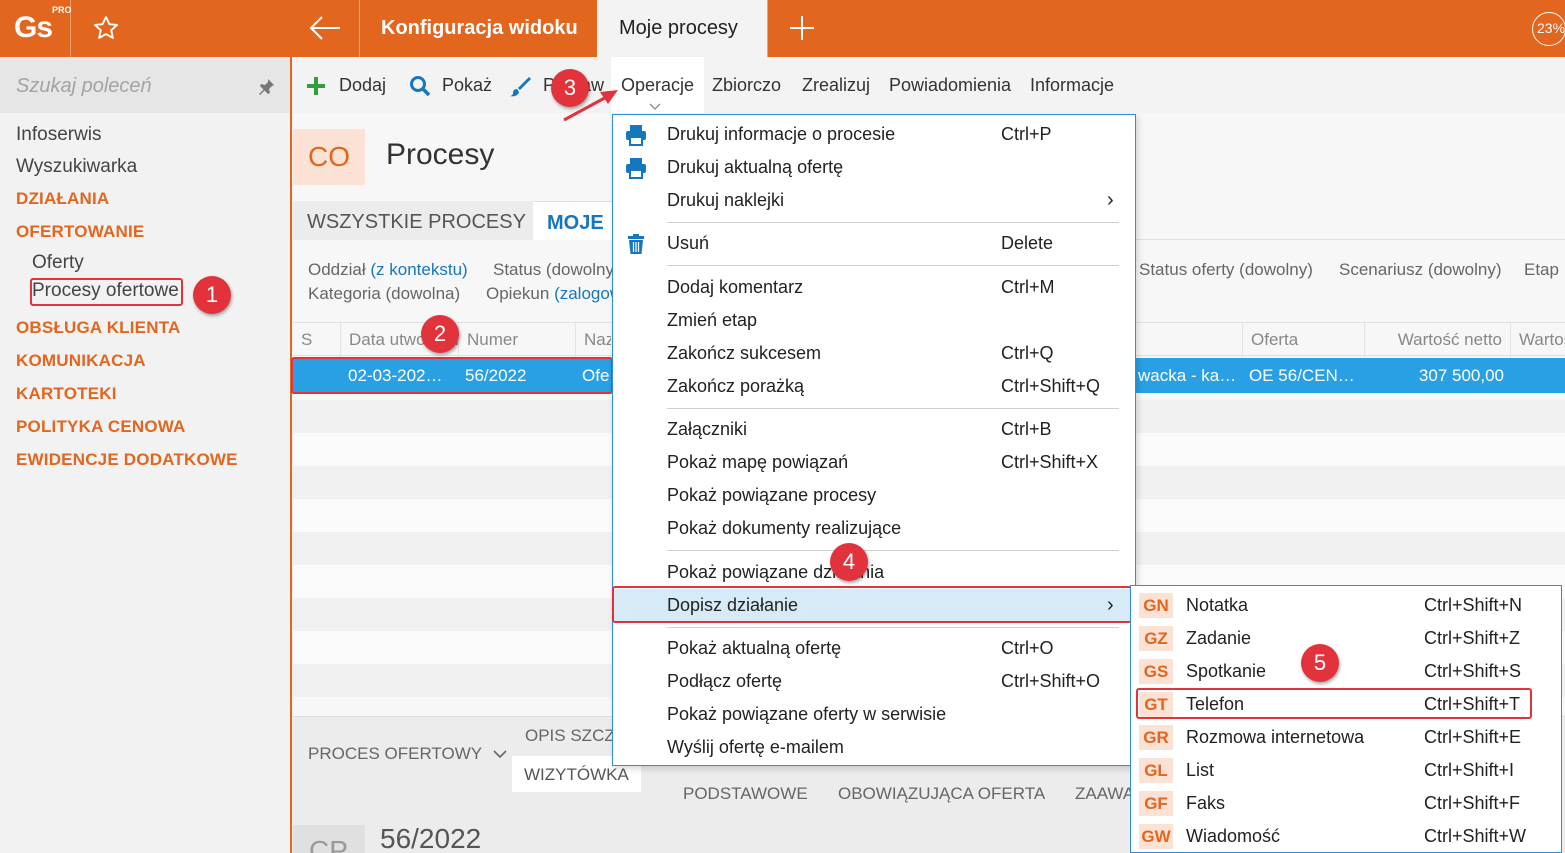 This screenshot has height=853, width=1565. I want to click on tab-all-processes: WSZYSTKIE PROCESY, so click(416, 220).